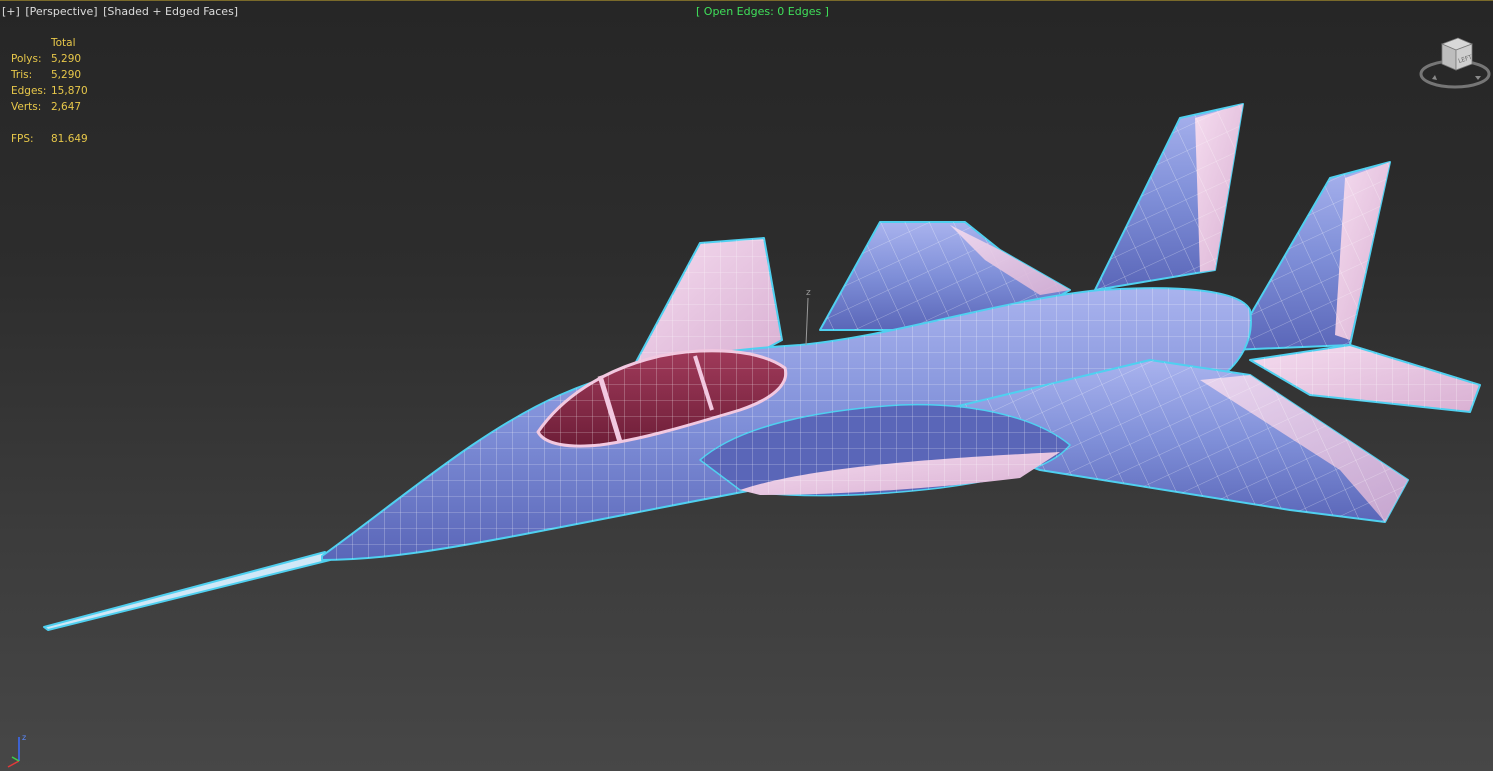 This screenshot has width=1493, height=771. I want to click on viewcube-icon: LEFT, so click(1455, 64).